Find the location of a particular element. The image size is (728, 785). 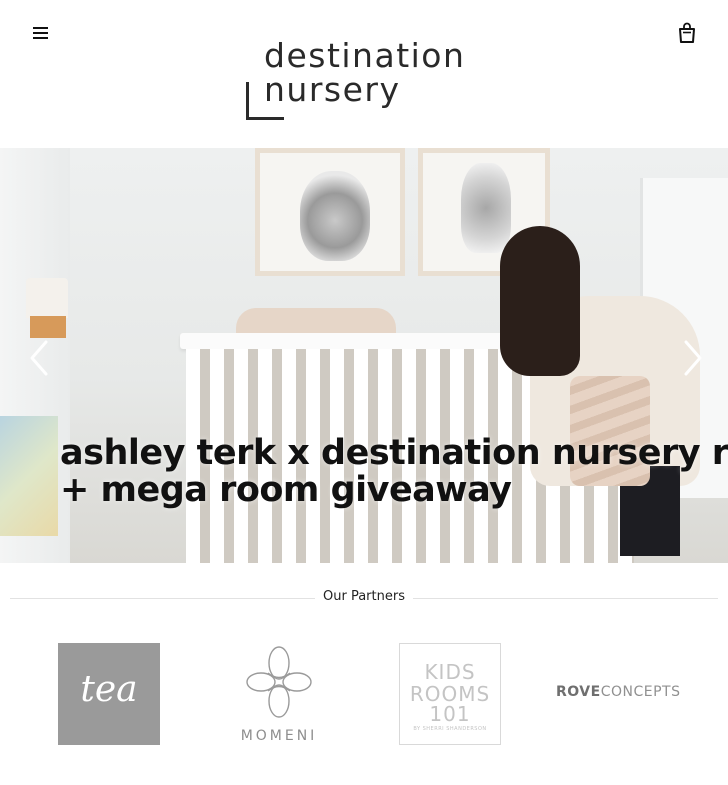

chevron-left-icon is located at coordinates (40, 358).